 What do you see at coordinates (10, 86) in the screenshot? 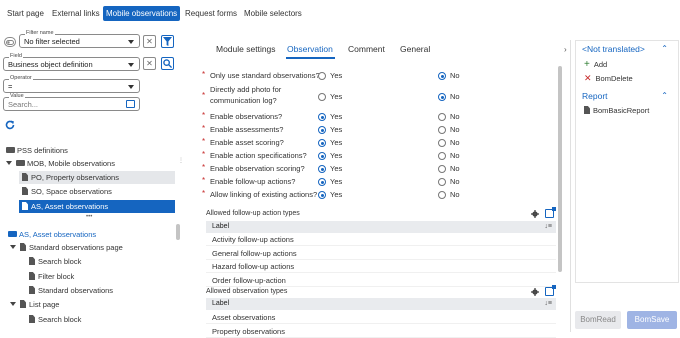
I see `operator-value: =` at bounding box center [10, 86].